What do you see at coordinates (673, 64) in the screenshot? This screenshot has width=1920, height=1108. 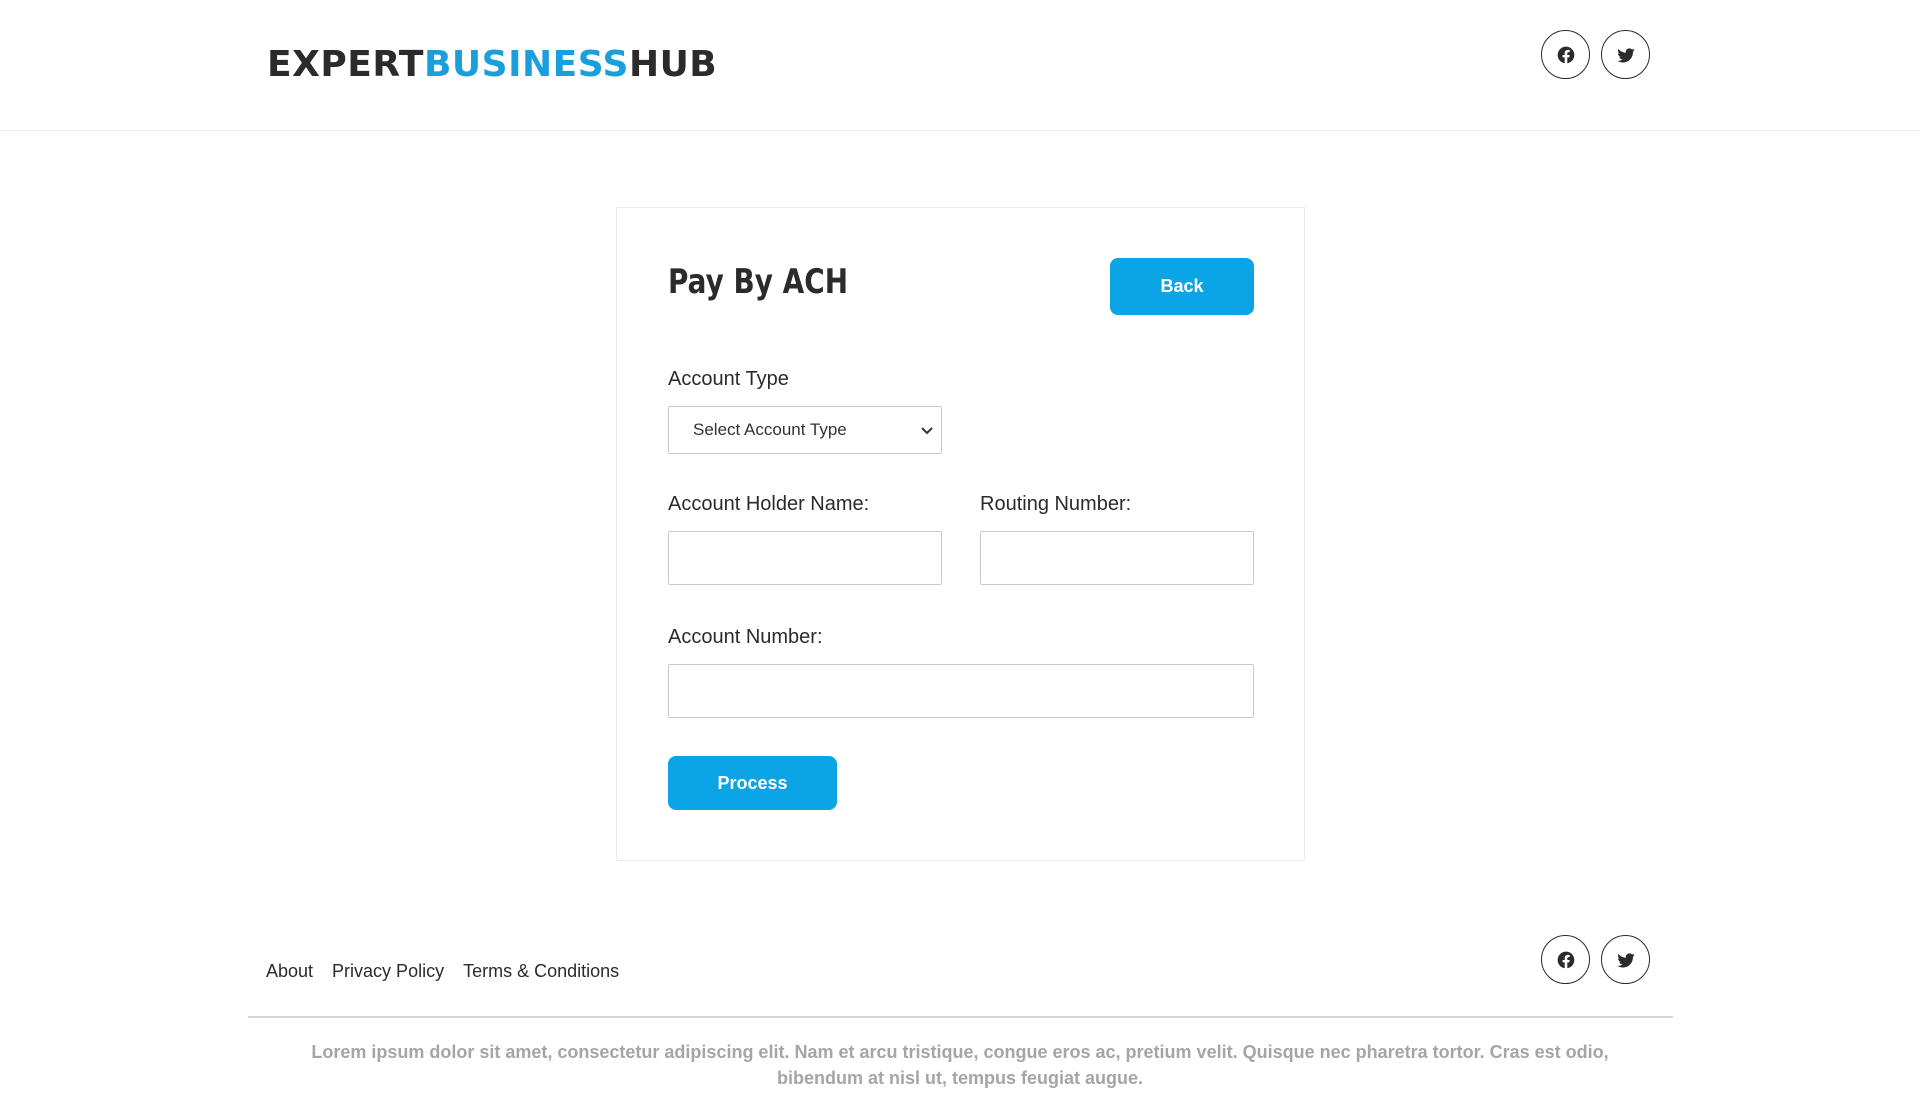 I see `logo-part-hub: HUB` at bounding box center [673, 64].